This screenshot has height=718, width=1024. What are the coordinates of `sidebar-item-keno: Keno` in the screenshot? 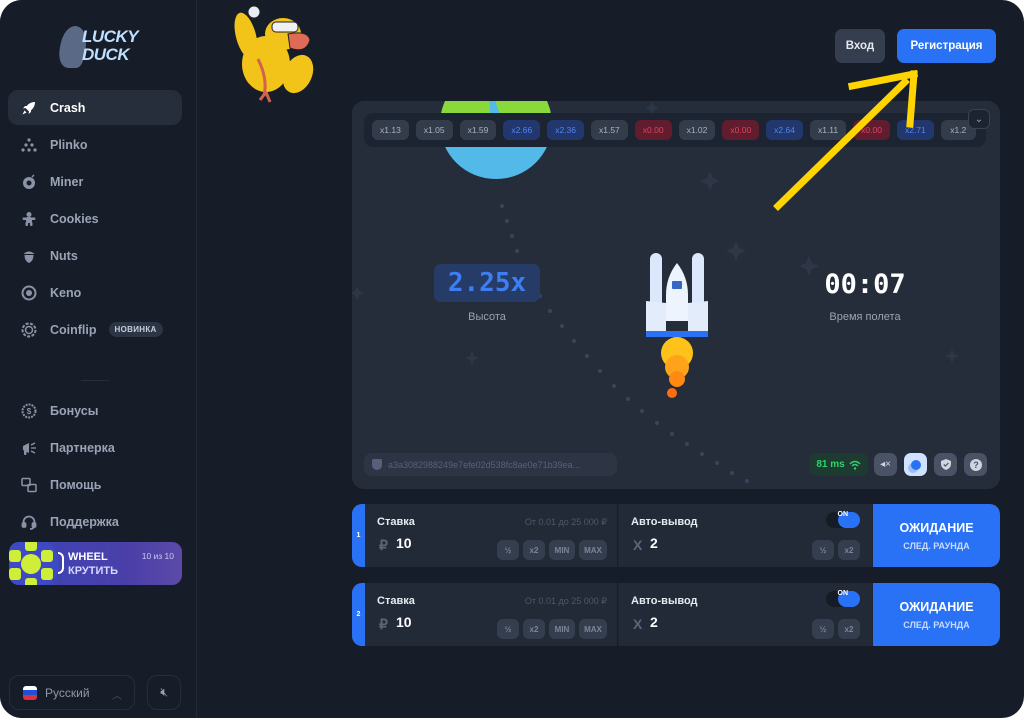 It's located at (95, 292).